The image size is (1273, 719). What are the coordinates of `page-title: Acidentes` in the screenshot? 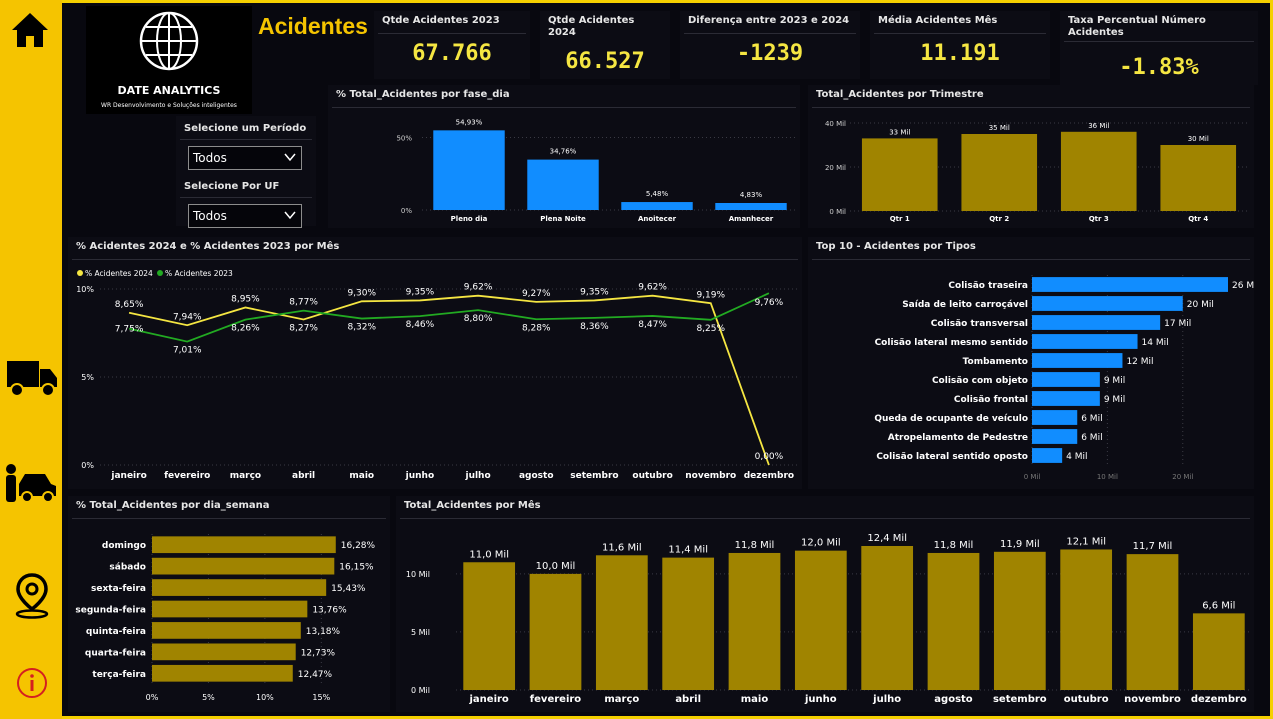 It's located at (313, 26).